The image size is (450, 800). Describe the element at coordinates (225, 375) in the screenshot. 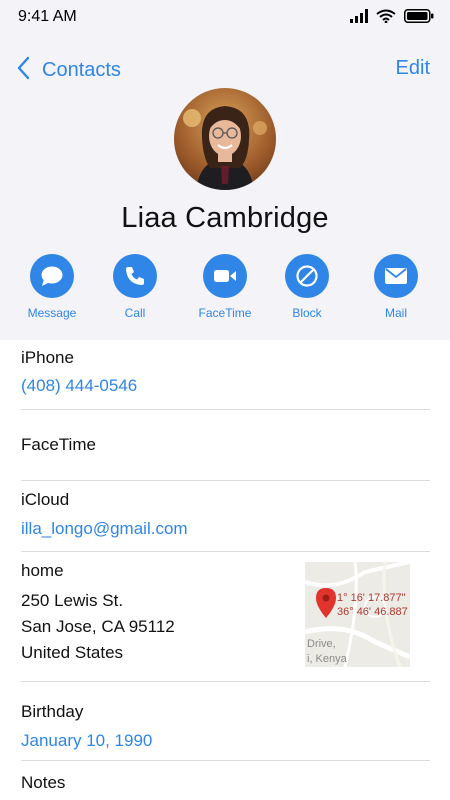

I see `phone-row: iPhone (408) 444-0546` at that location.